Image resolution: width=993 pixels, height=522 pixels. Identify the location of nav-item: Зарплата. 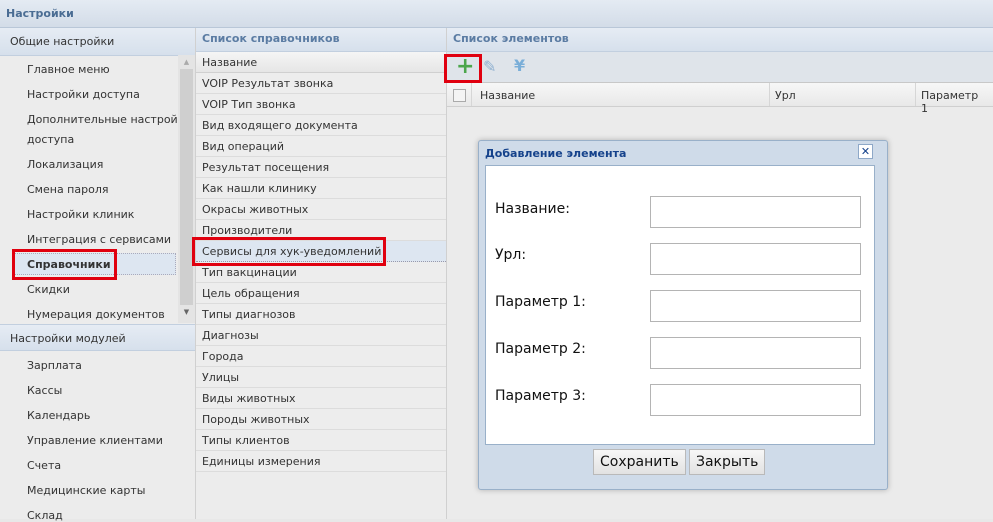
(54, 365).